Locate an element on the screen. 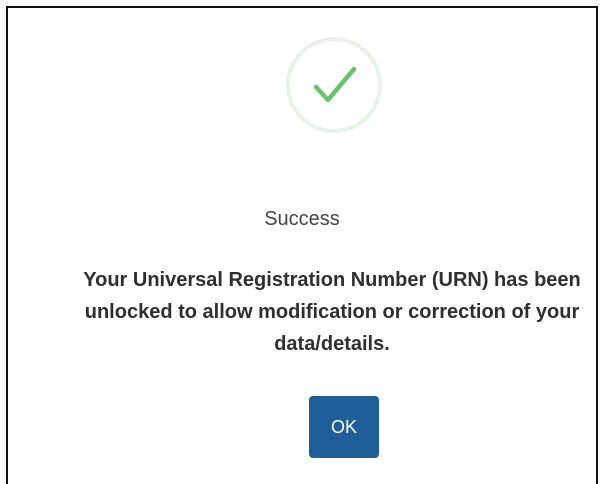 This screenshot has width=604, height=484. success-icon-circle is located at coordinates (334, 85).